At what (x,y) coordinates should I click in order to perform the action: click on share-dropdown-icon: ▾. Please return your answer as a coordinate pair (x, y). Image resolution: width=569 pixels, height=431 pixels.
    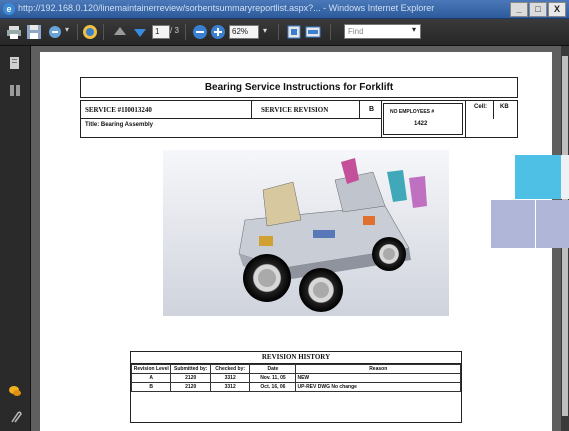
    Looking at the image, I should click on (67, 33).